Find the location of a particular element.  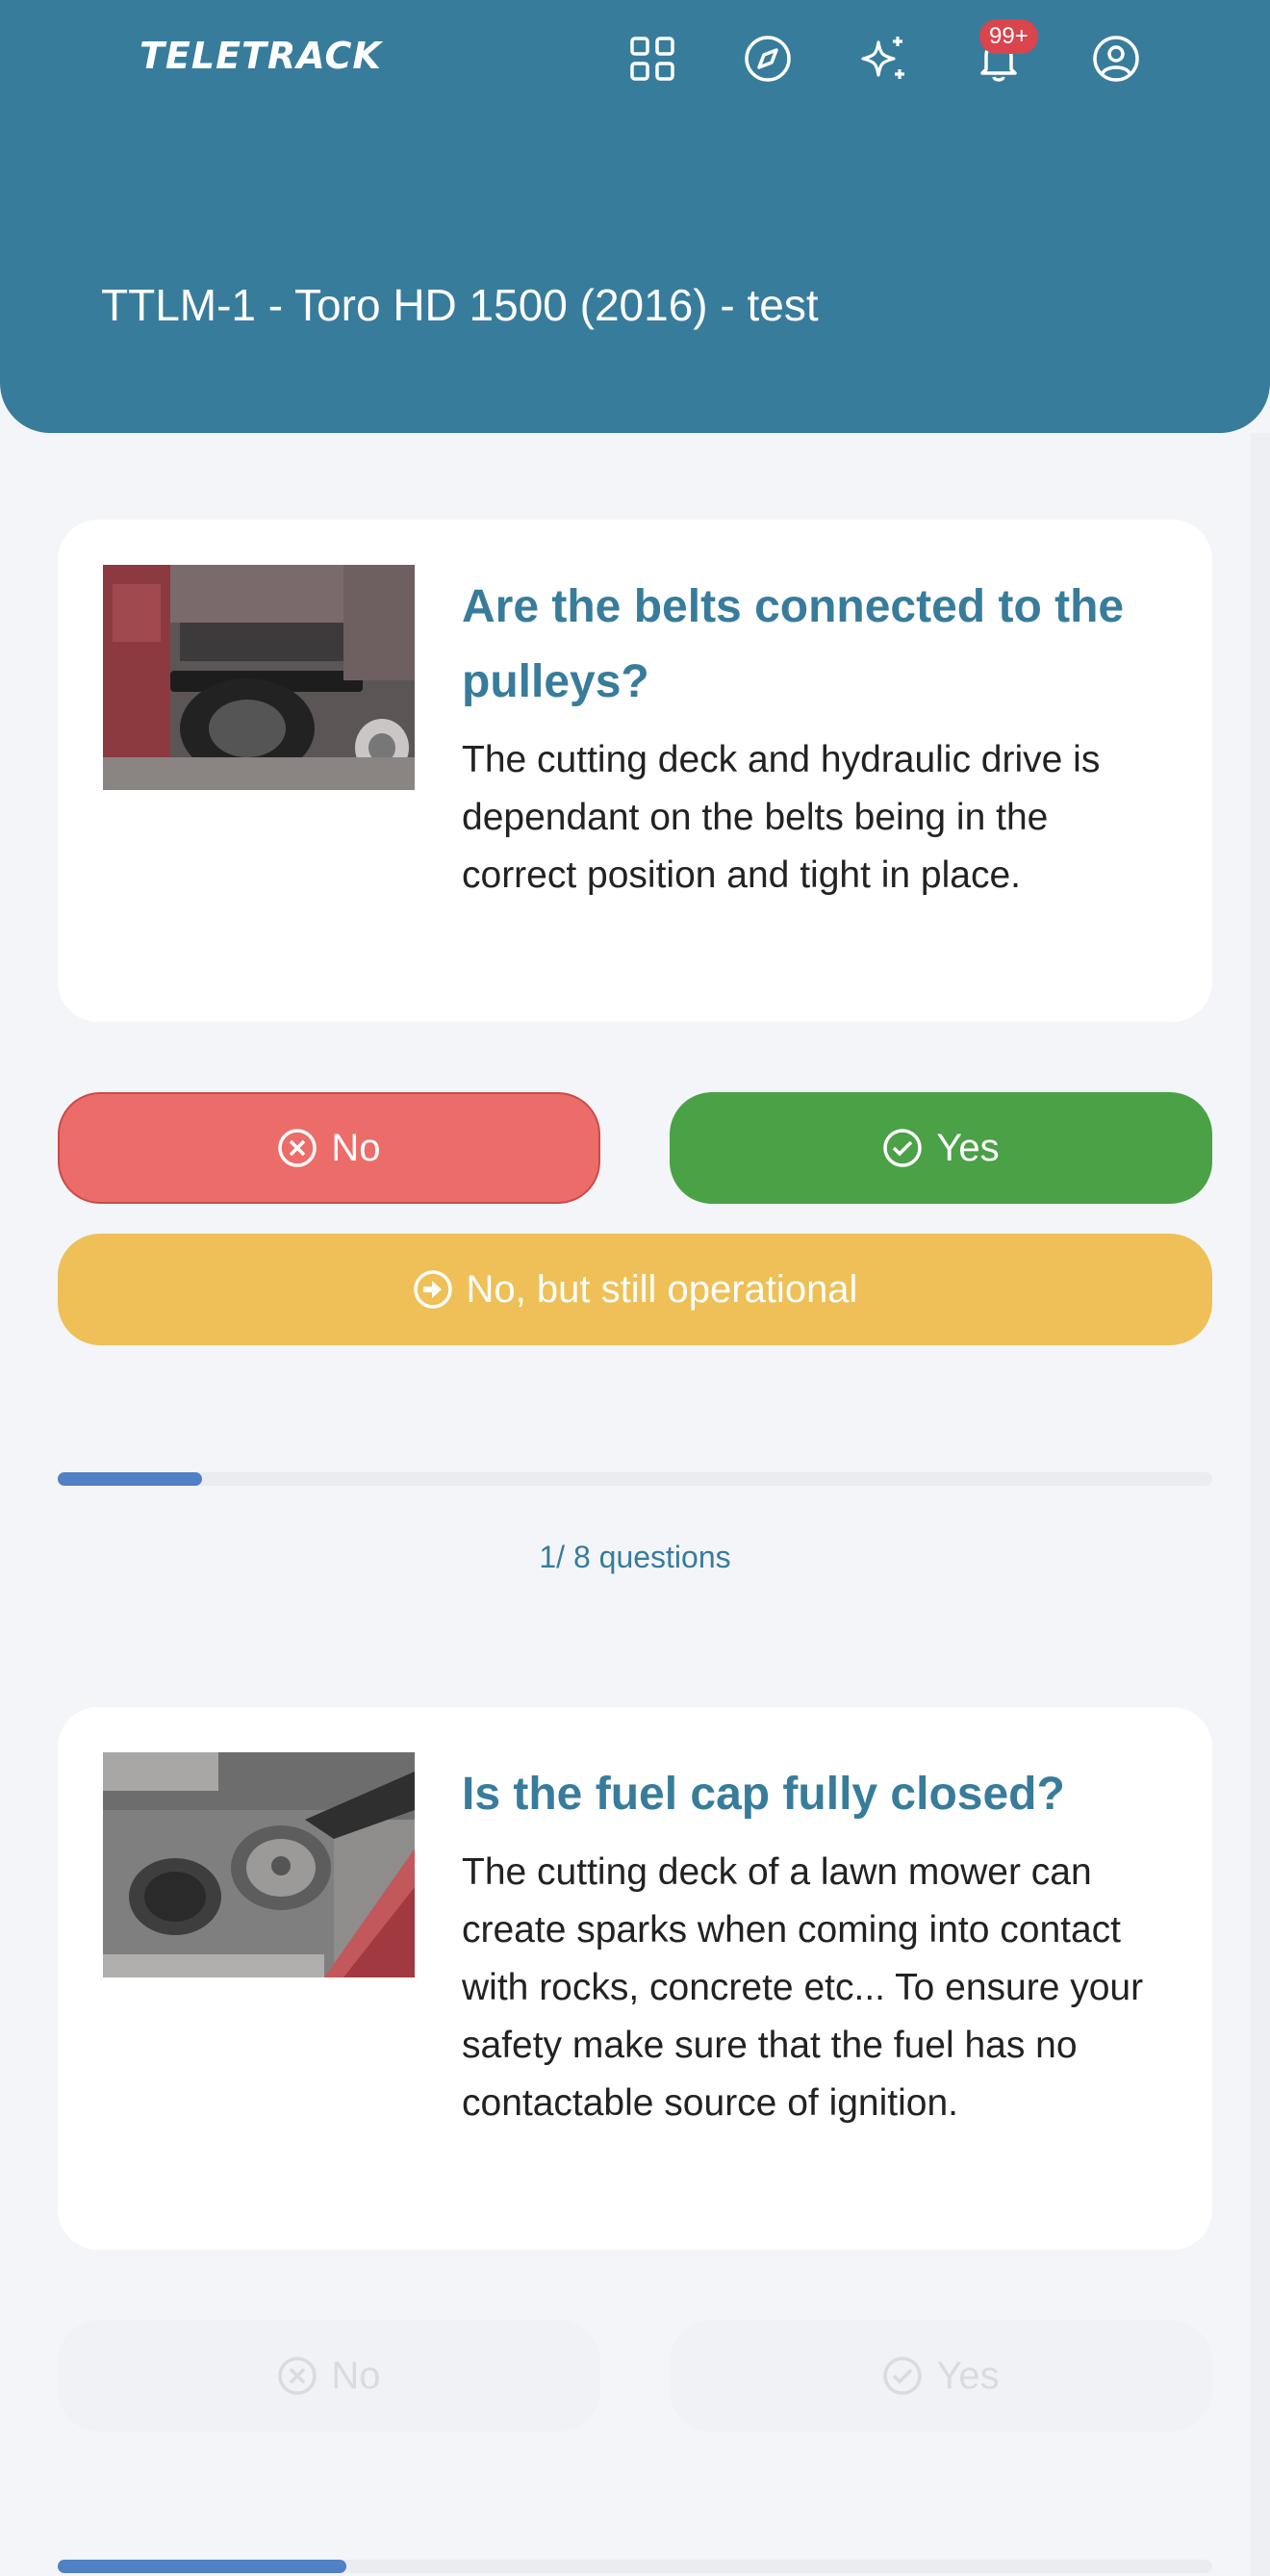

fuel-cap-photo is located at coordinates (259, 1864).